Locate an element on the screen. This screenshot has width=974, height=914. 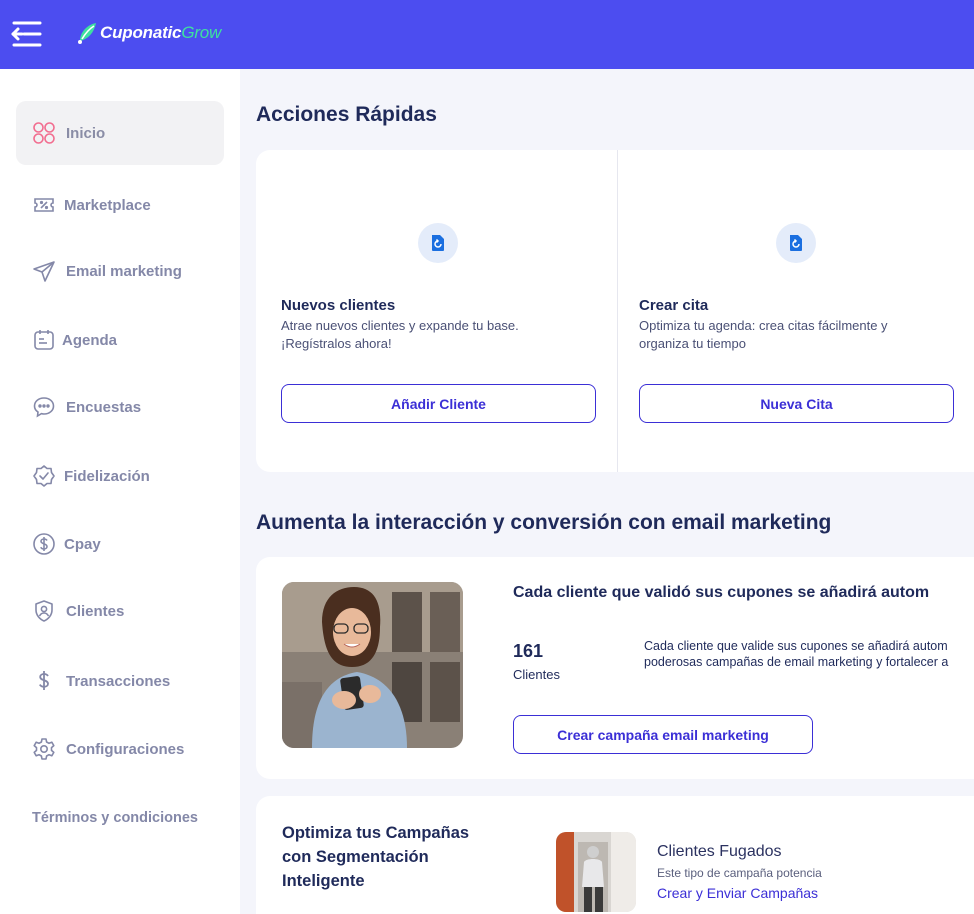
user-shield-icon is located at coordinates (44, 611).